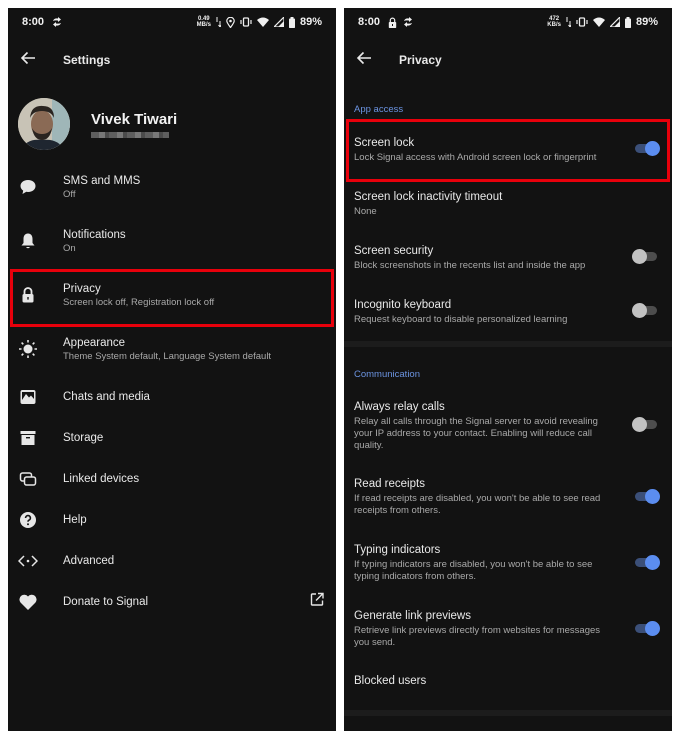 The image size is (680, 739). Describe the element at coordinates (397, 550) in the screenshot. I see `pref-label: Typing indicators` at that location.